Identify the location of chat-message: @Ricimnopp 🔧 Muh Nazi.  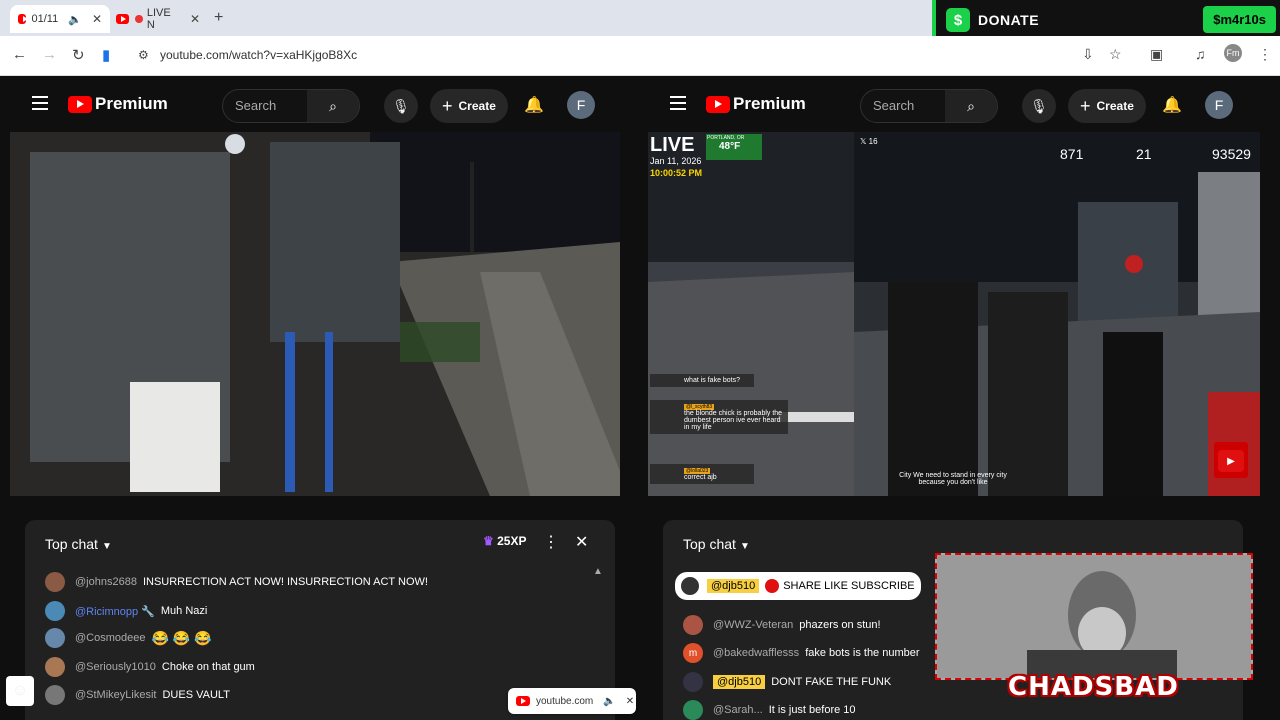
(126, 611).